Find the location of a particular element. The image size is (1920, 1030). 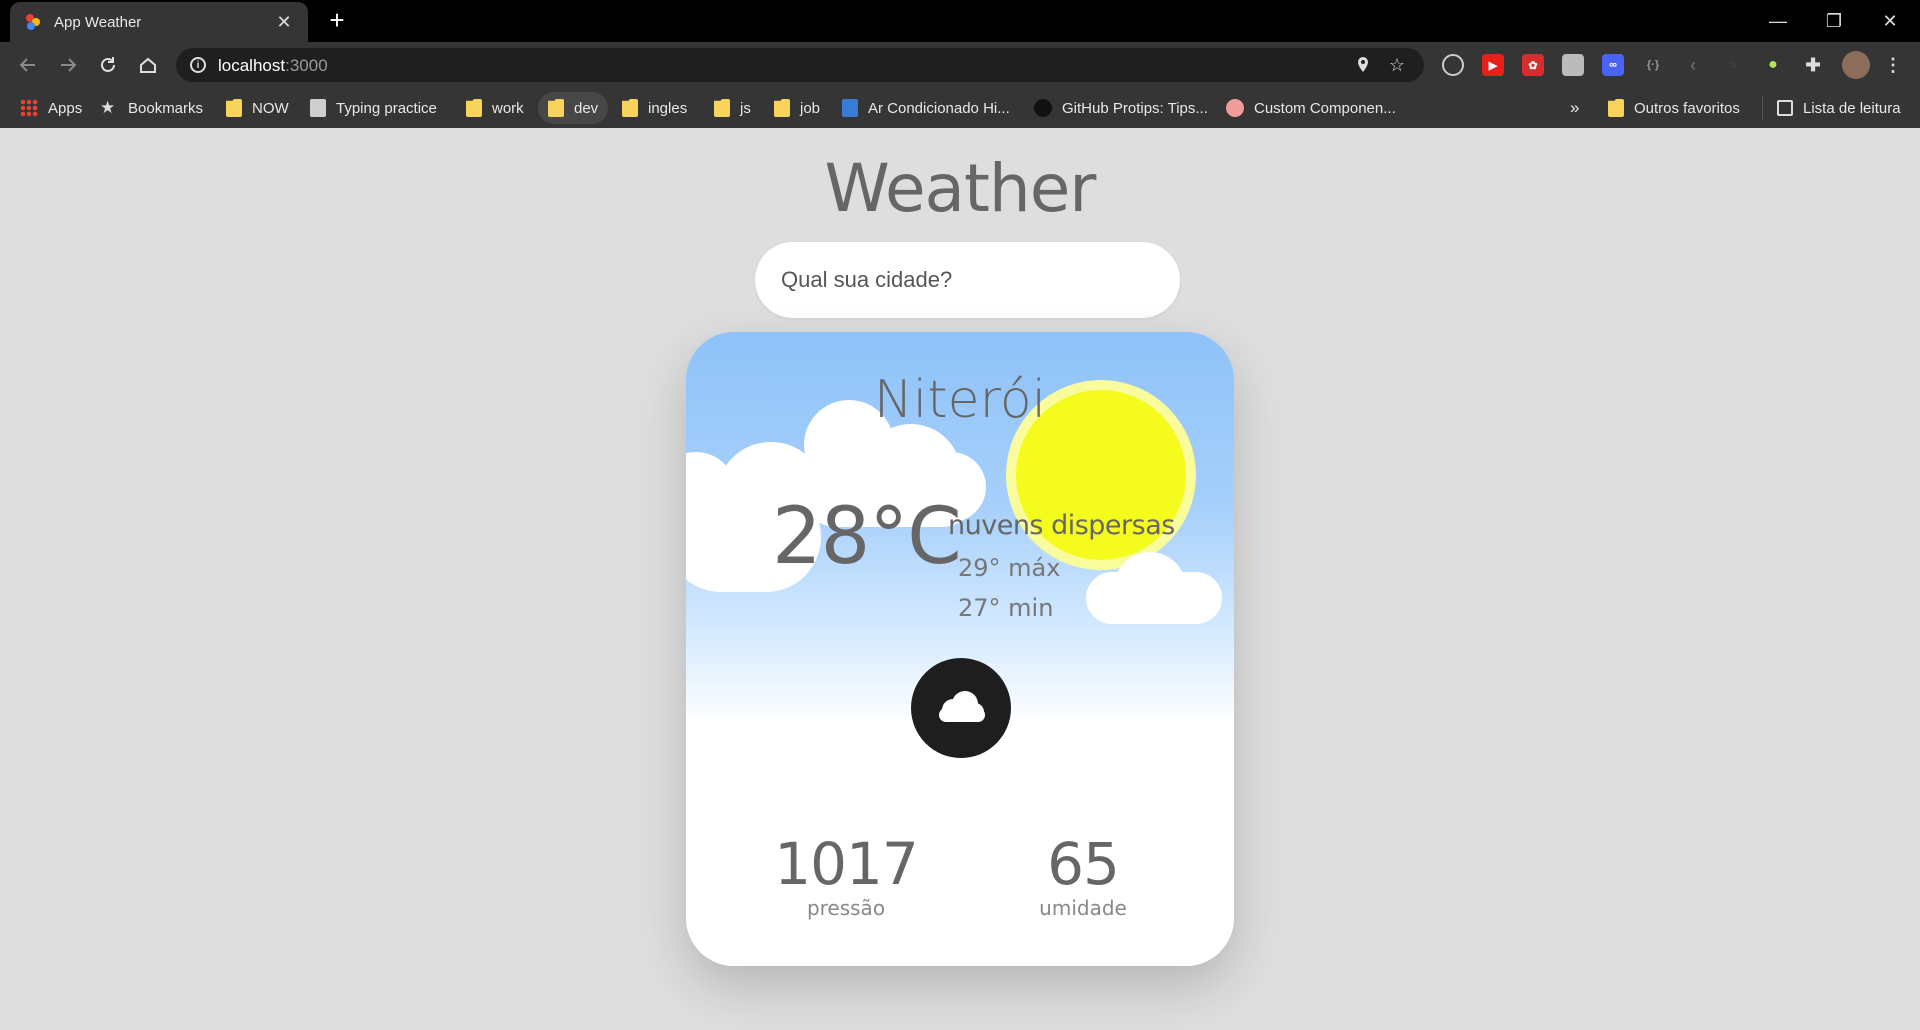

max-temperature: 29° máx is located at coordinates (1009, 568).